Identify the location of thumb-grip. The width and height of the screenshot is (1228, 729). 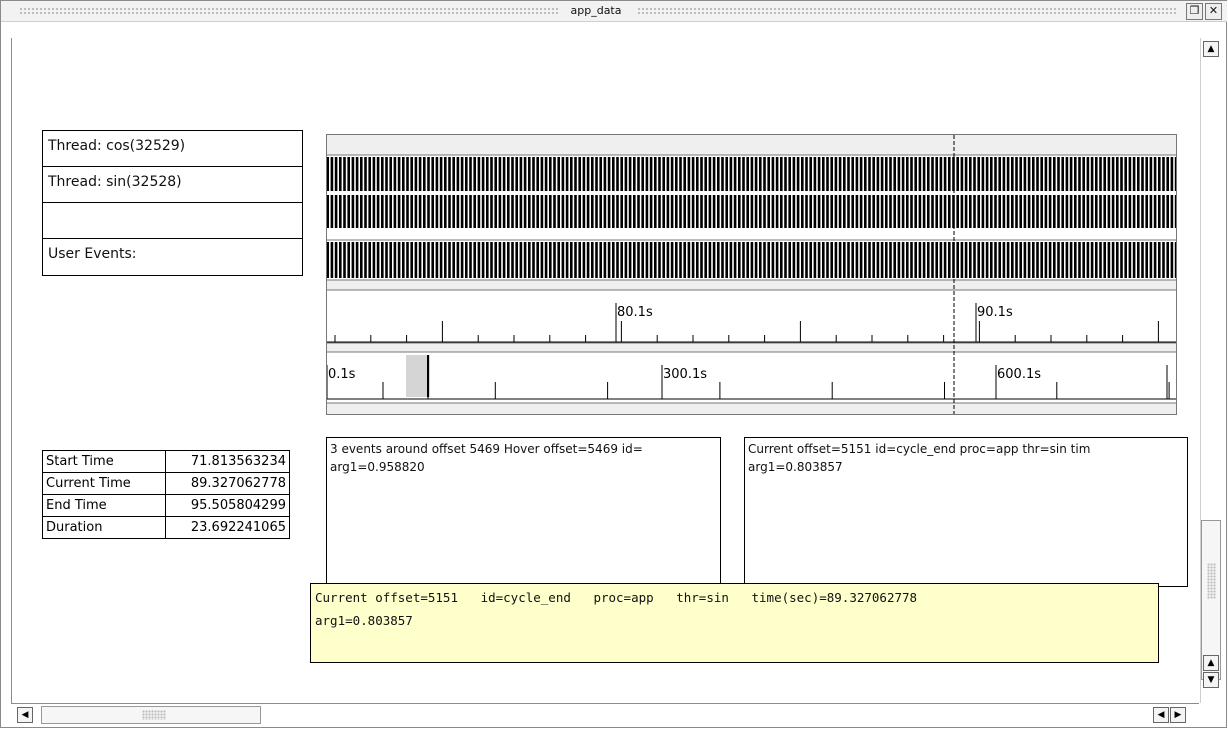
(154, 715).